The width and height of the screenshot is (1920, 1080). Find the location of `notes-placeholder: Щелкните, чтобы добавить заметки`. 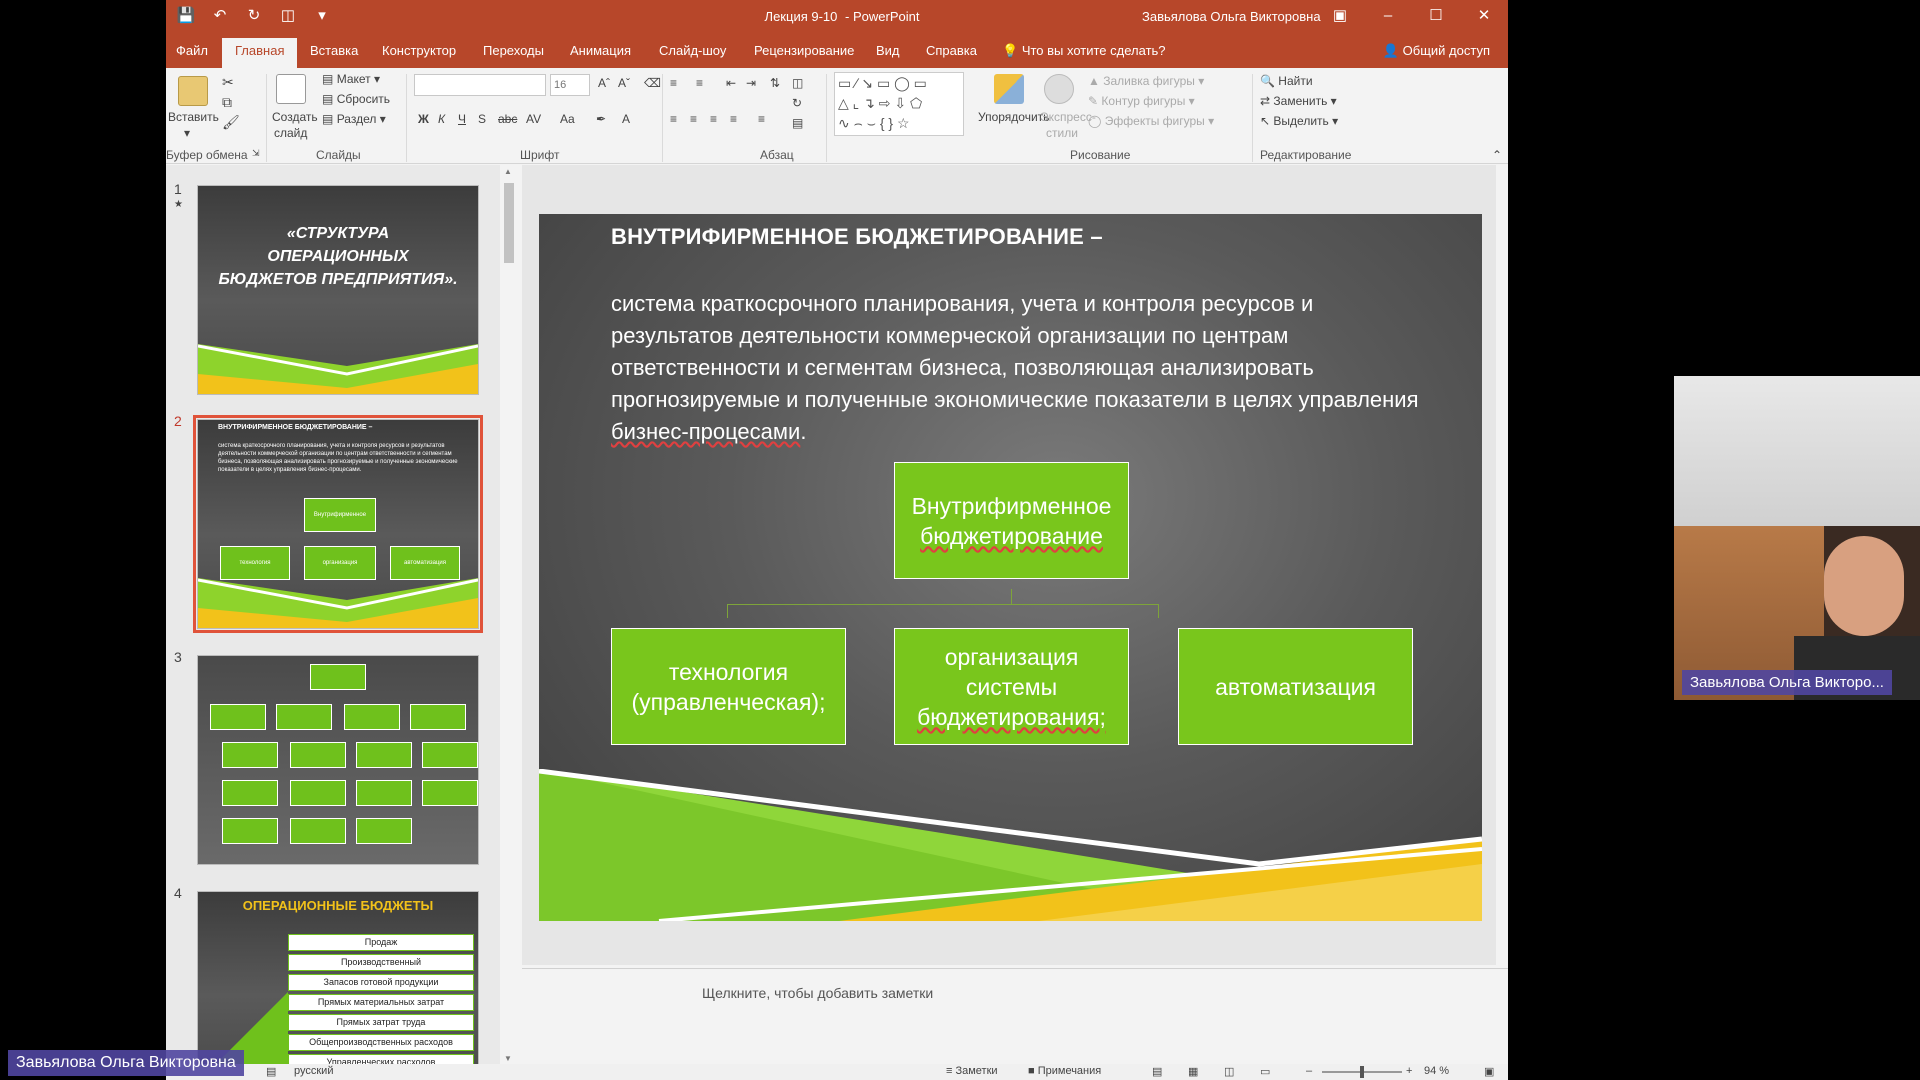

notes-placeholder: Щелкните, чтобы добавить заметки is located at coordinates (817, 993).